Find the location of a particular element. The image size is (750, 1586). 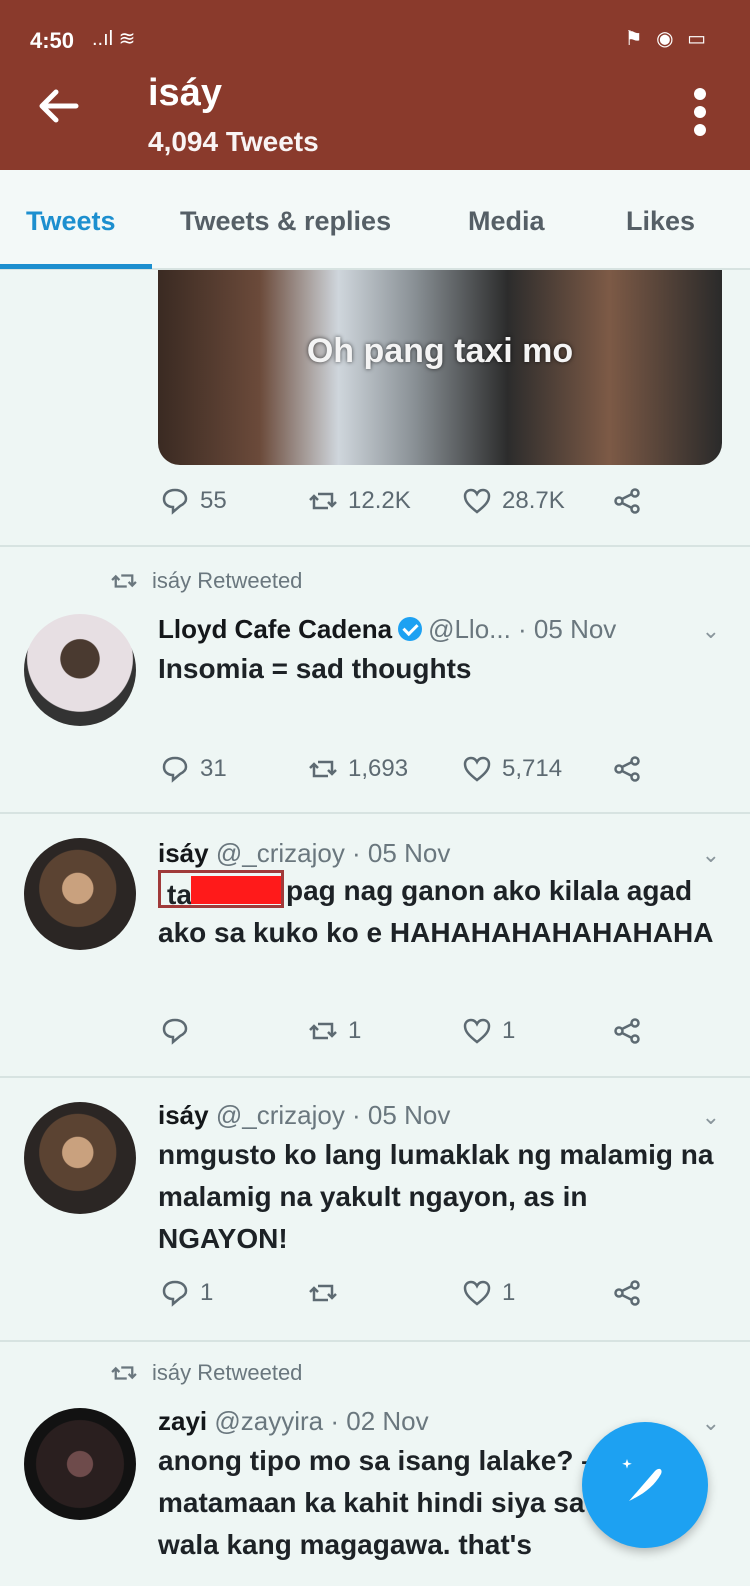

retweet-button is located at coordinates (328, 1293).